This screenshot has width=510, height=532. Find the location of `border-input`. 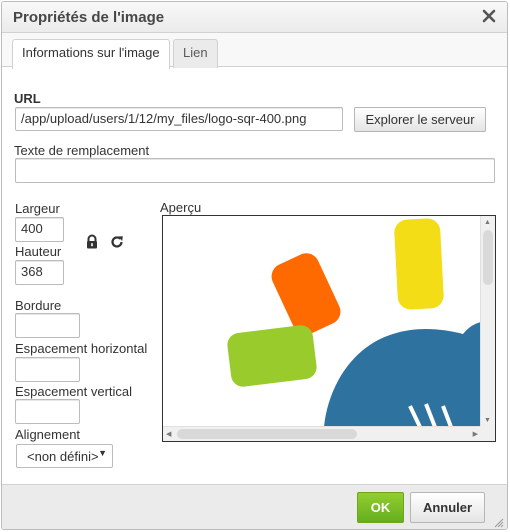

border-input is located at coordinates (47, 325).